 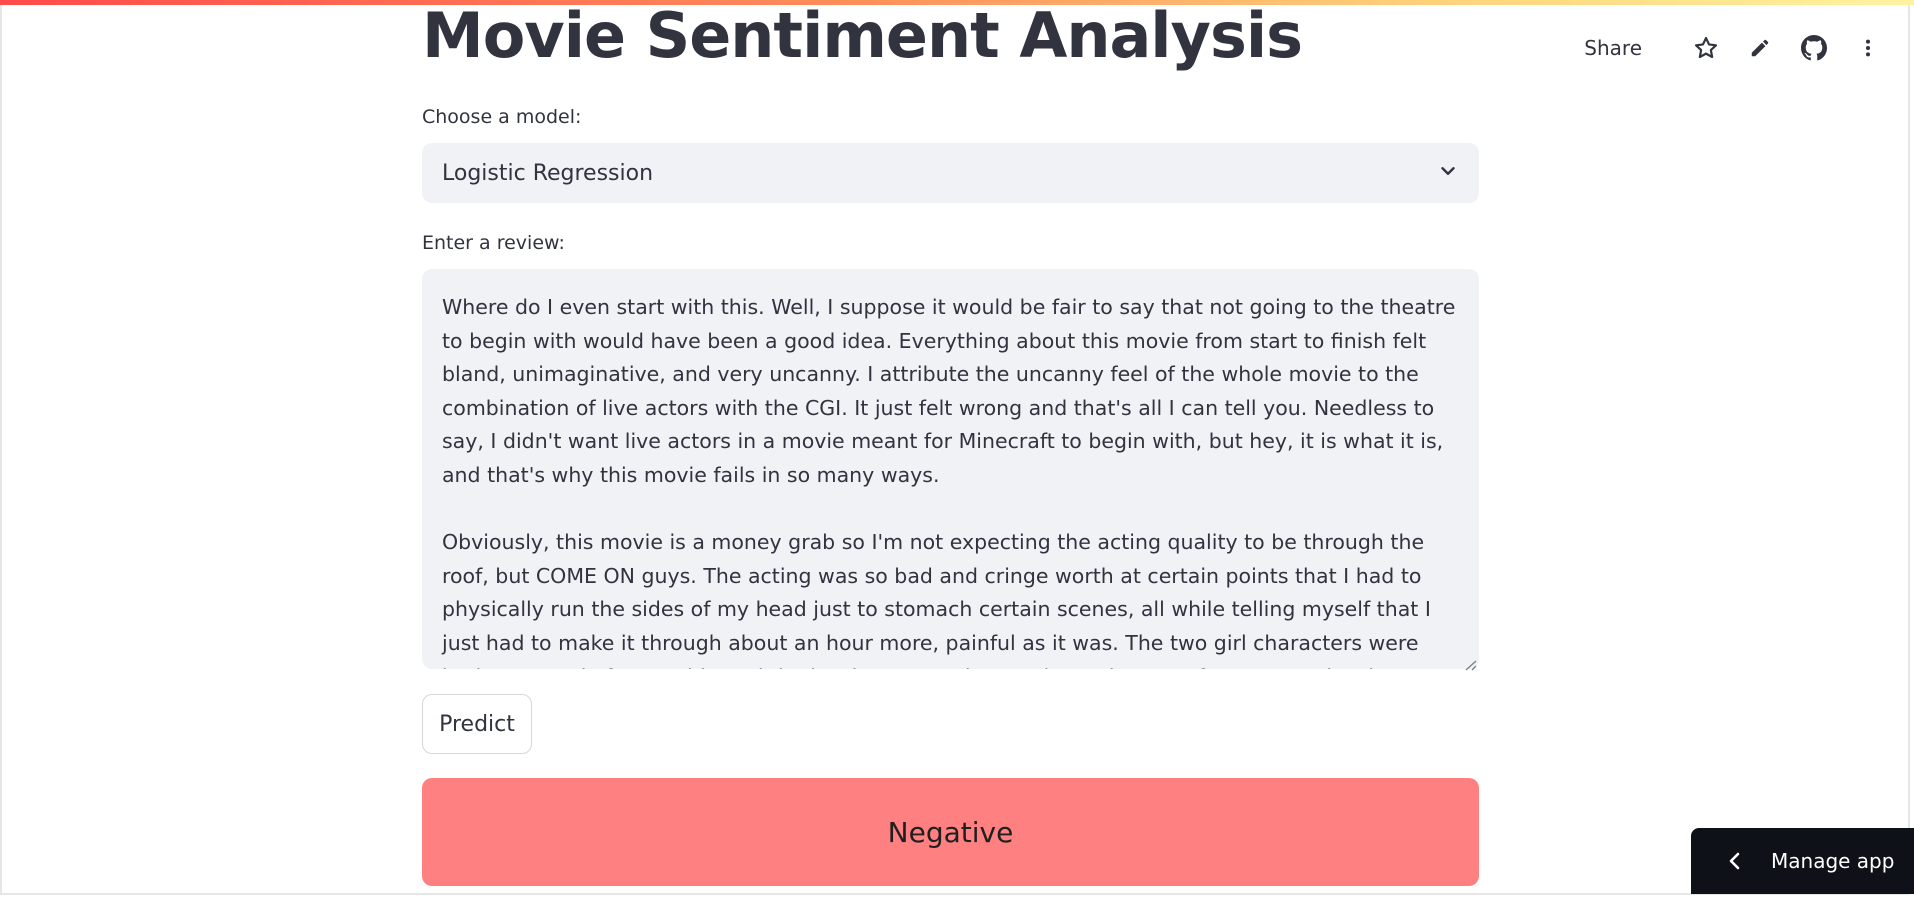 What do you see at coordinates (1470, 663) in the screenshot?
I see `resize-handle-icon` at bounding box center [1470, 663].